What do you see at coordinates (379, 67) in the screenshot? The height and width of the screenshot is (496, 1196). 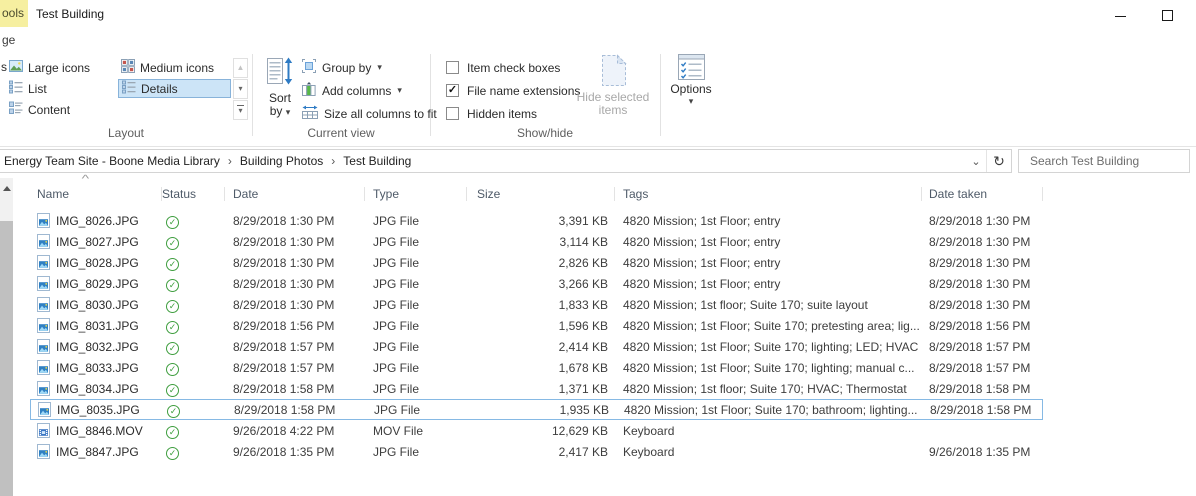 I see `group-by-caret-icon: ▾` at bounding box center [379, 67].